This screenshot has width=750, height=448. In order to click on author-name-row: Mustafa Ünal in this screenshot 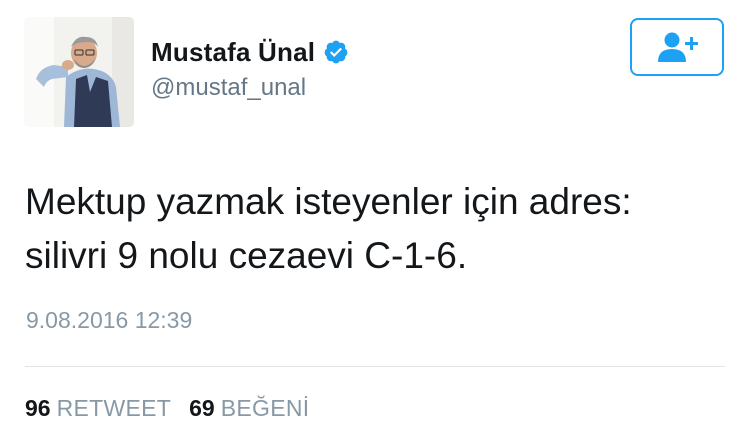, I will do `click(250, 52)`.